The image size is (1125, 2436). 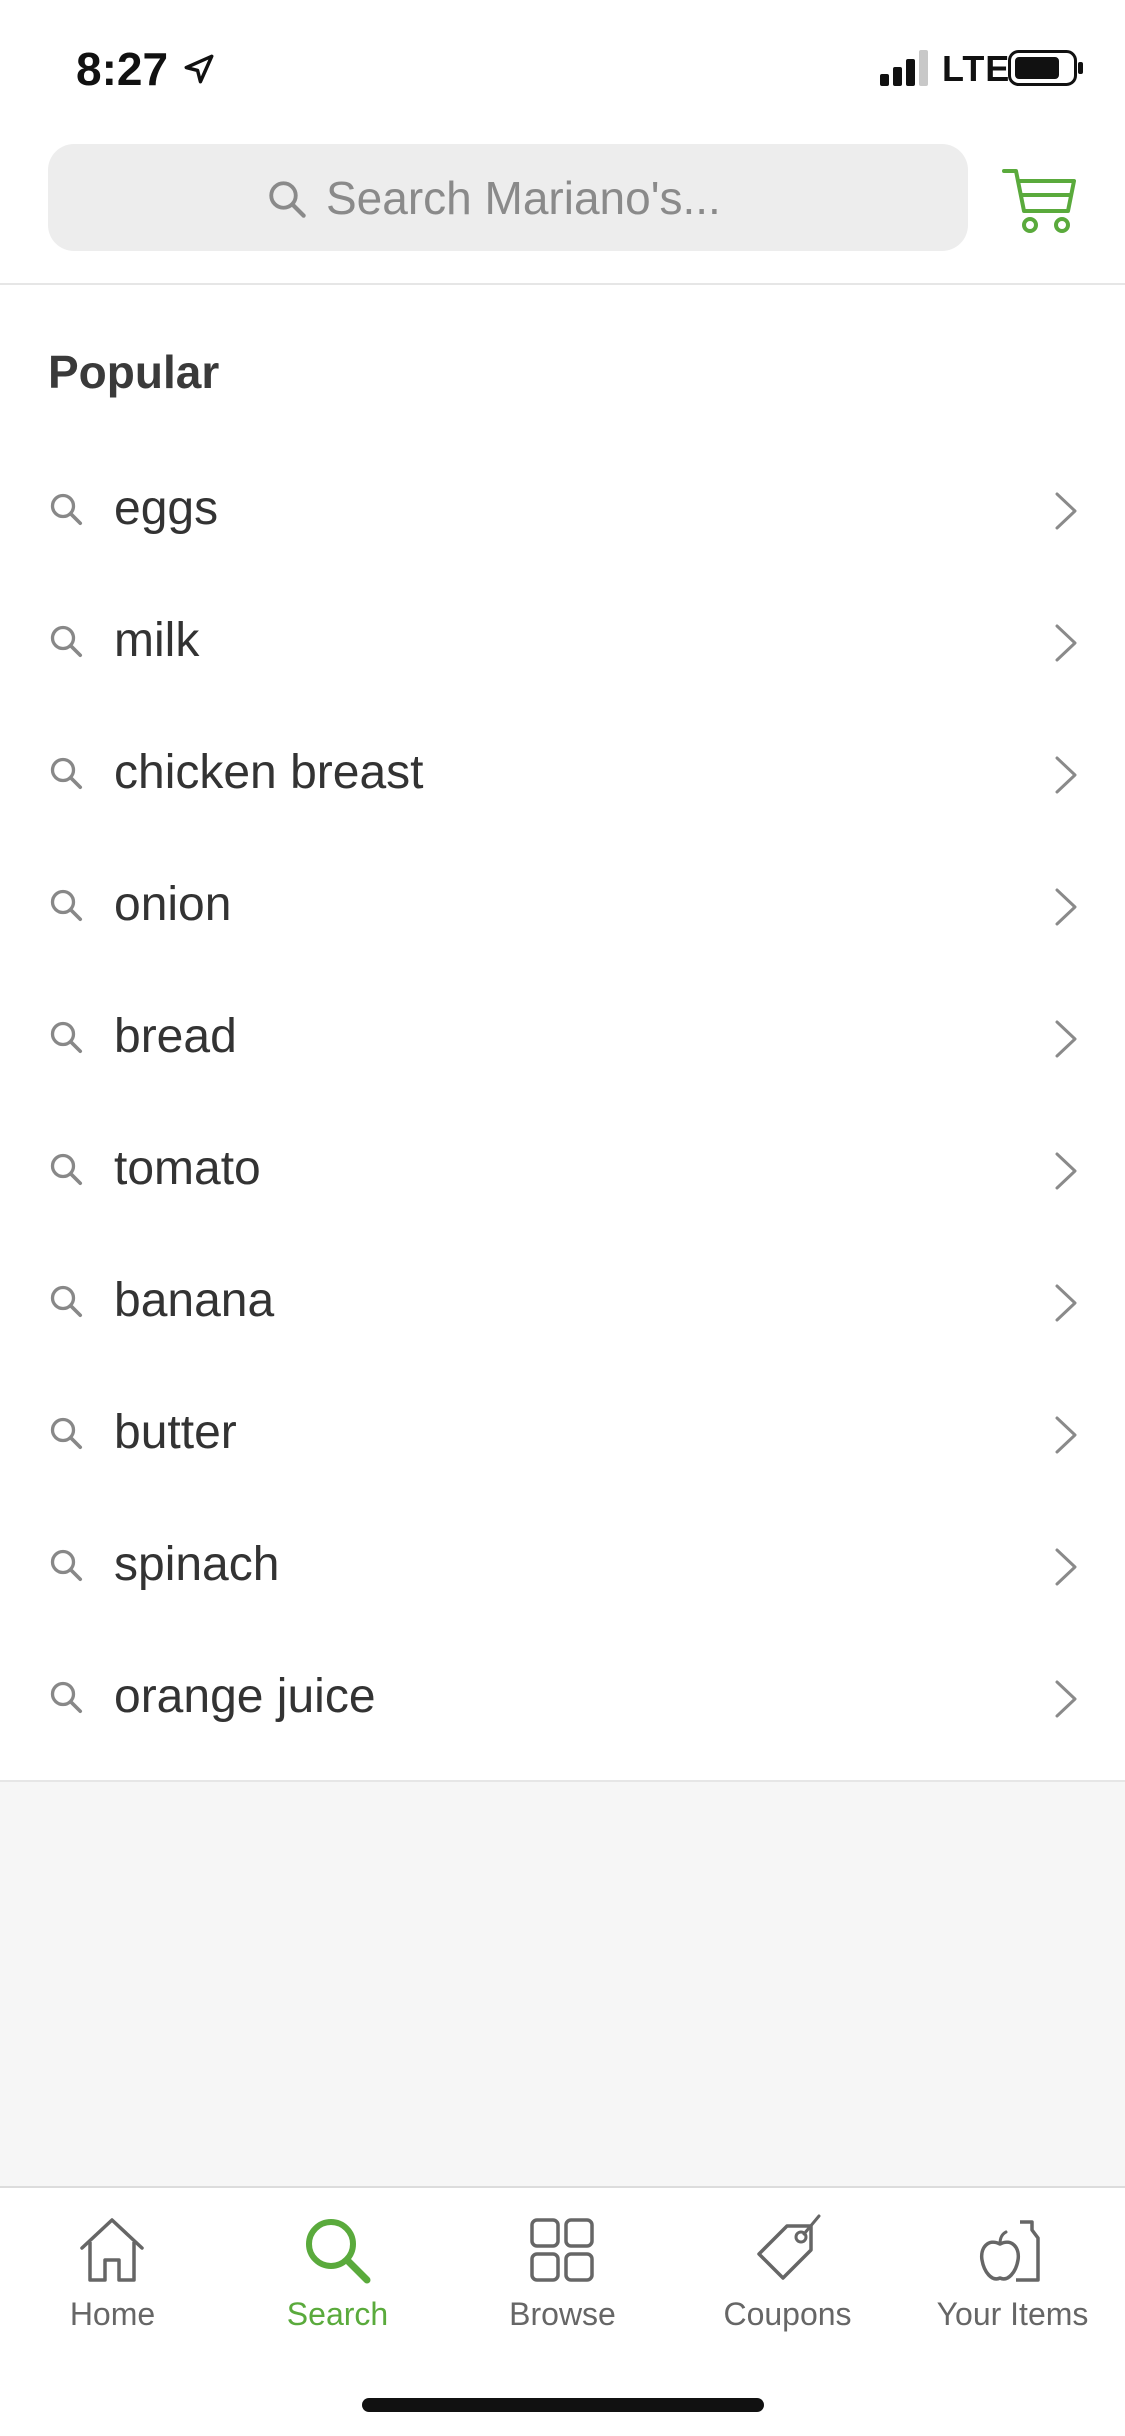 What do you see at coordinates (562, 2283) in the screenshot?
I see `tab-browse: Browse` at bounding box center [562, 2283].